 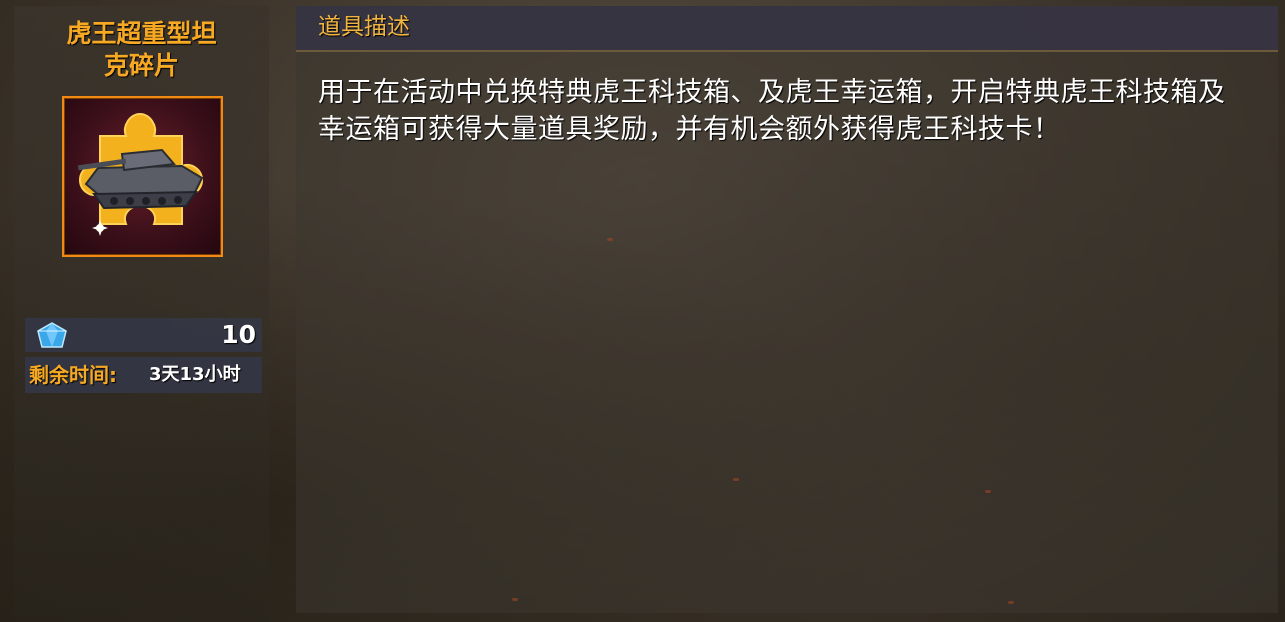 I want to click on remaining-time-row: 剩余时间: 3天13小时, so click(x=143, y=375).